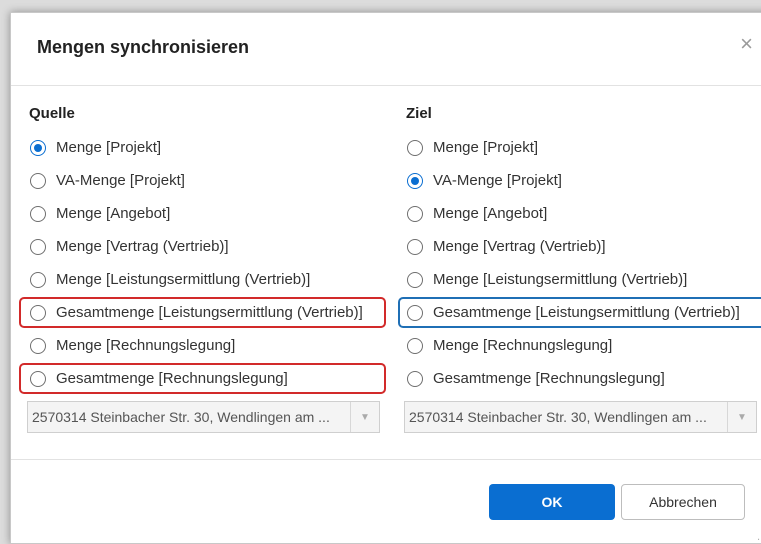 The height and width of the screenshot is (544, 761). I want to click on target-option-va-menge-projekt: VA-Menge [Projekt], so click(582, 180).